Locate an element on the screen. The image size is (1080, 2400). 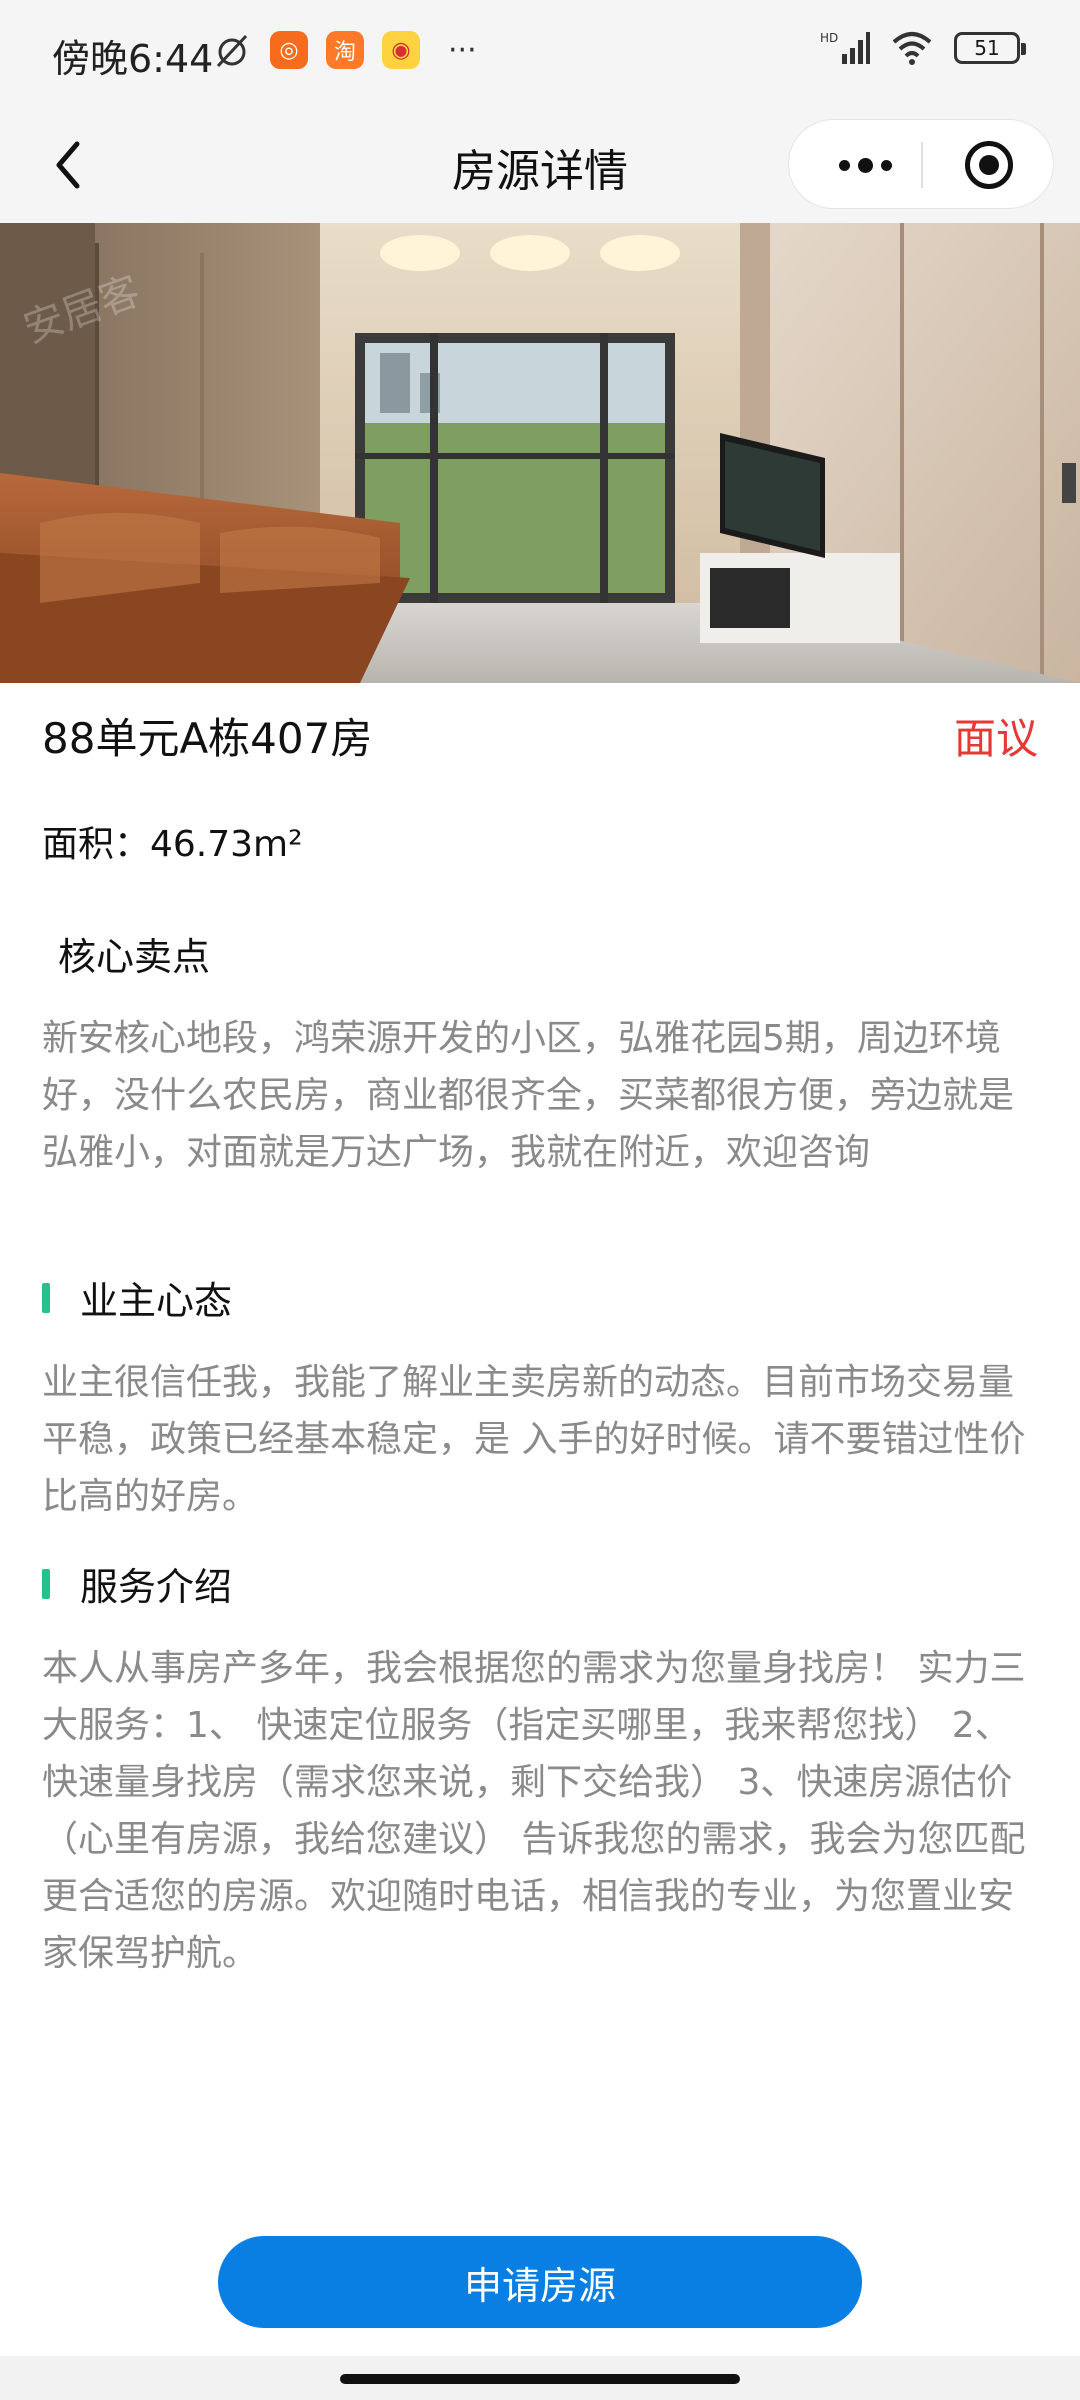
taobao-icon: 淘 is located at coordinates (345, 50).